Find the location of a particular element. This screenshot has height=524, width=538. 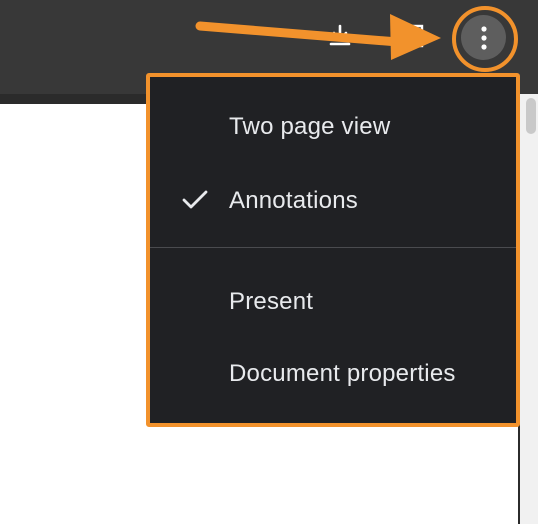

menu-item-label: Document properties is located at coordinates (342, 373).